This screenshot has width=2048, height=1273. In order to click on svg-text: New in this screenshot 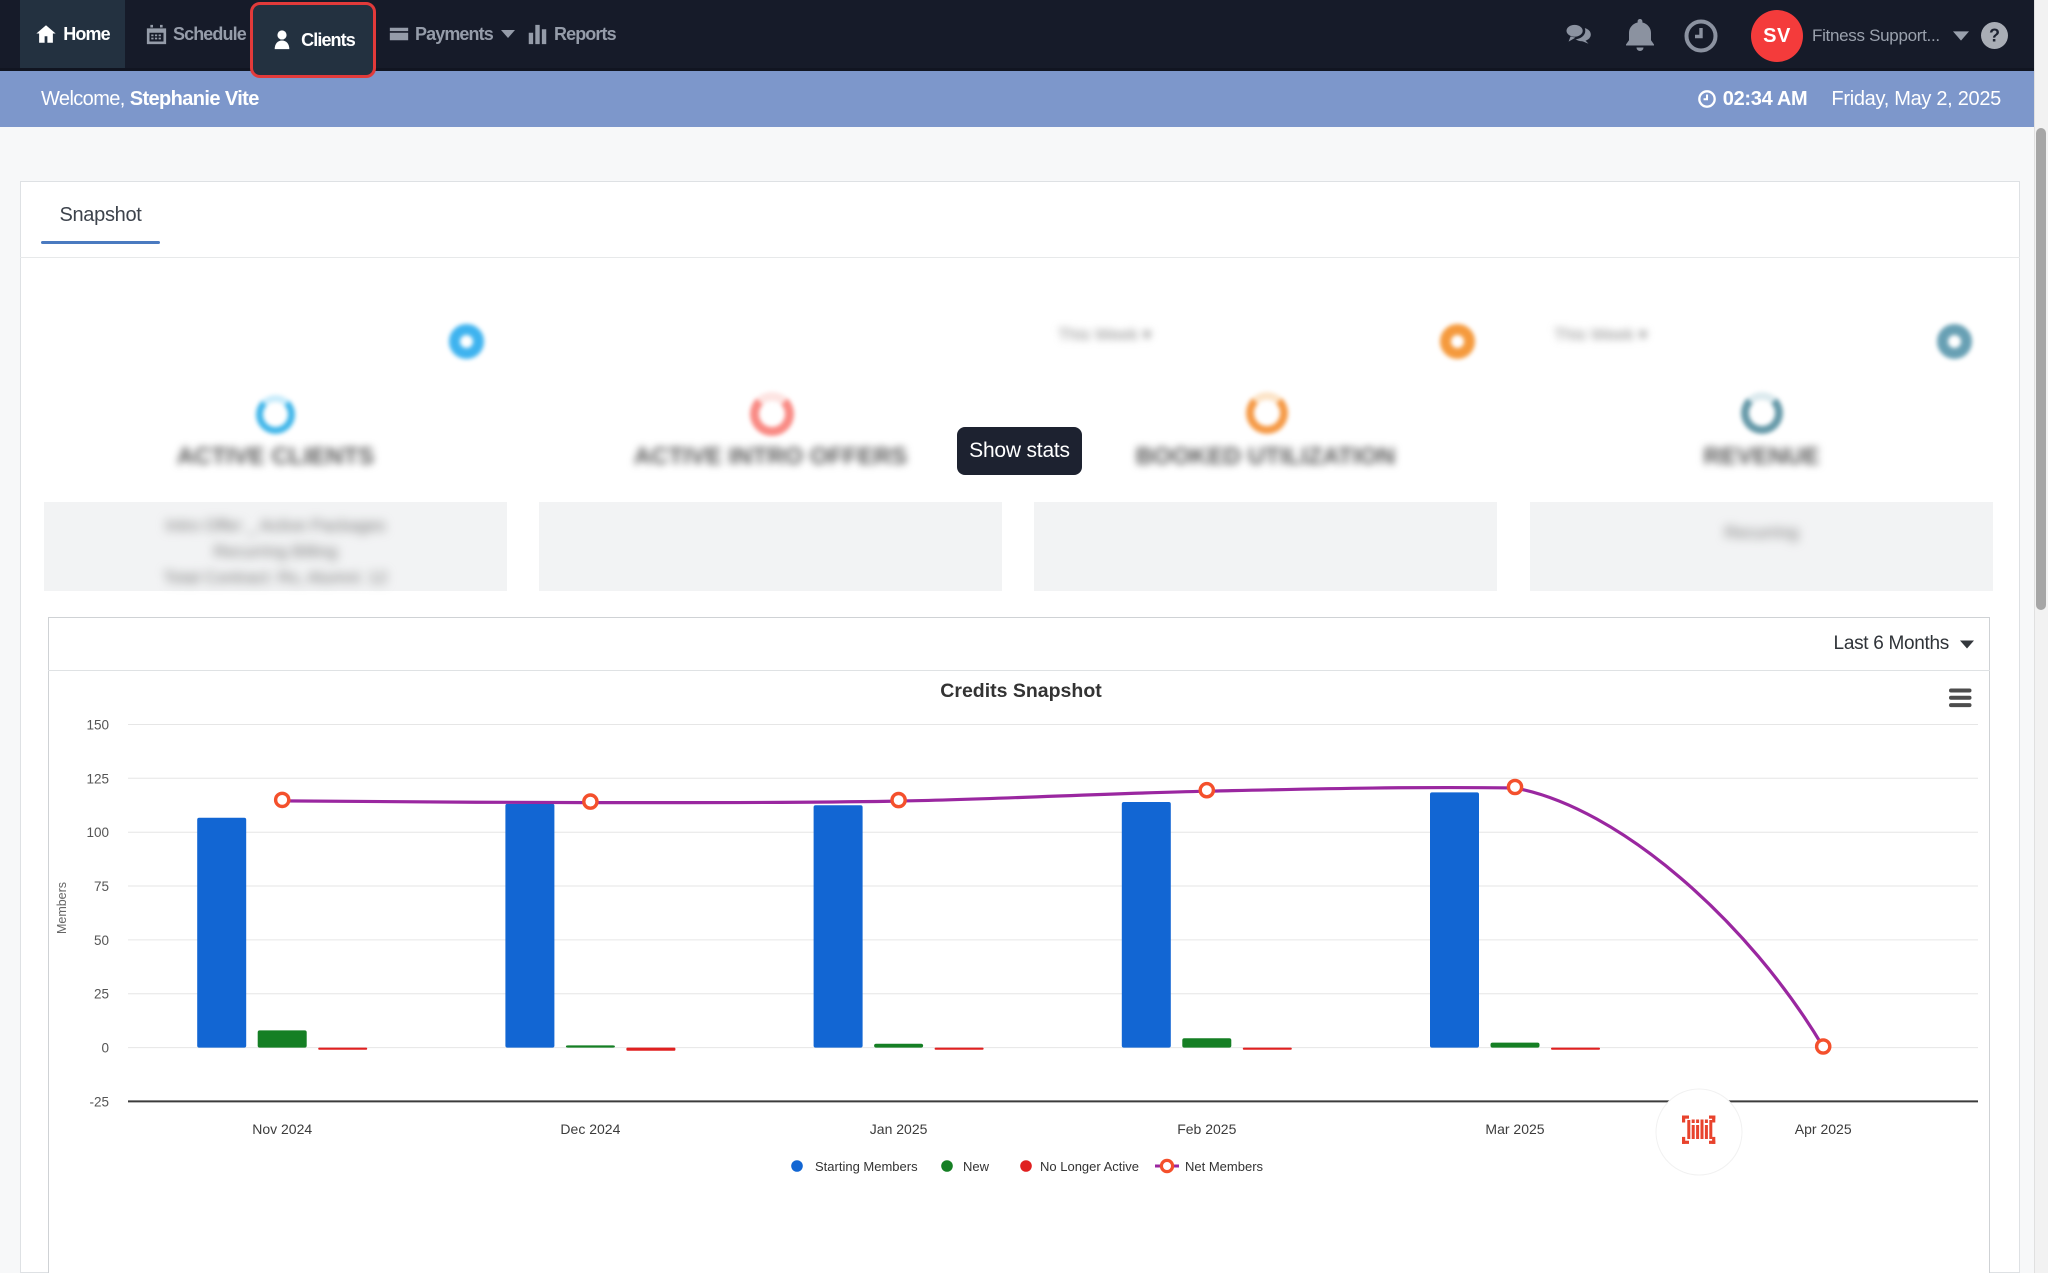, I will do `click(976, 1166)`.